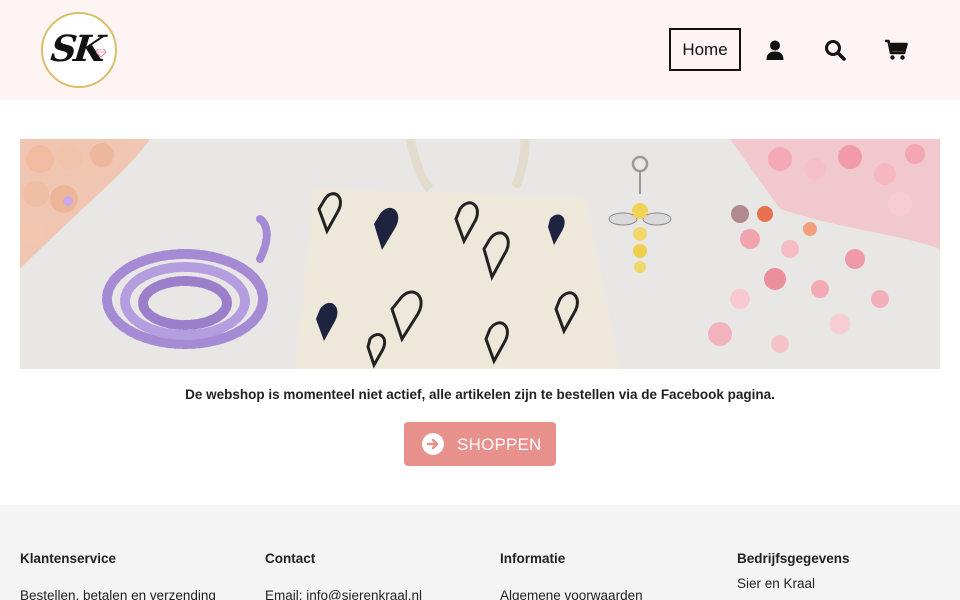 This screenshot has width=960, height=600. I want to click on footer-heading: Klantenservice, so click(68, 558).